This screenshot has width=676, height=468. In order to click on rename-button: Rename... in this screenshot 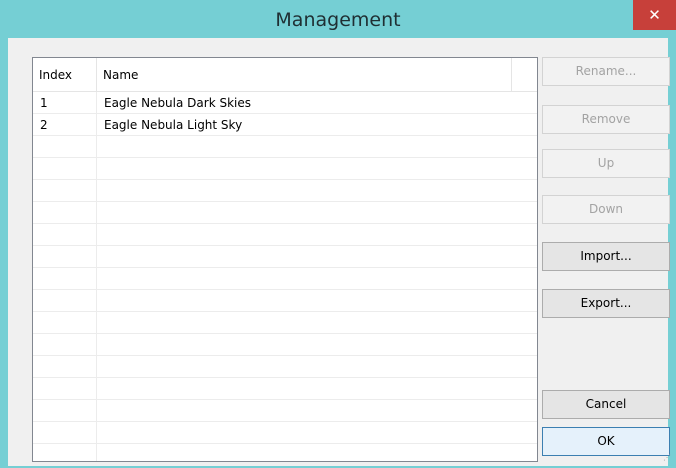, I will do `click(606, 71)`.